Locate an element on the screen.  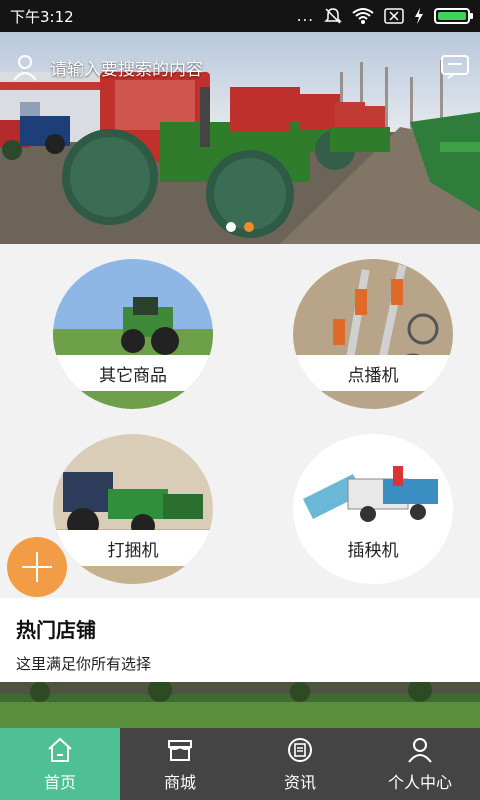
store-banner-image is located at coordinates (240, 705).